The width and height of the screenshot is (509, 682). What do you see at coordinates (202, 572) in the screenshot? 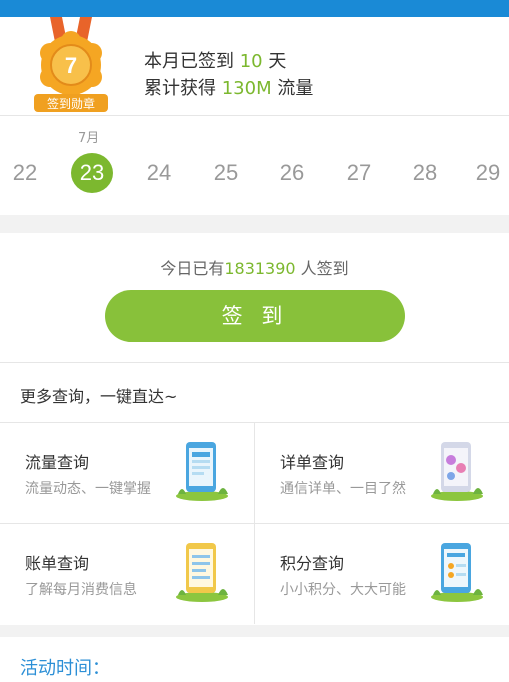
I see `phone-bill-icon` at bounding box center [202, 572].